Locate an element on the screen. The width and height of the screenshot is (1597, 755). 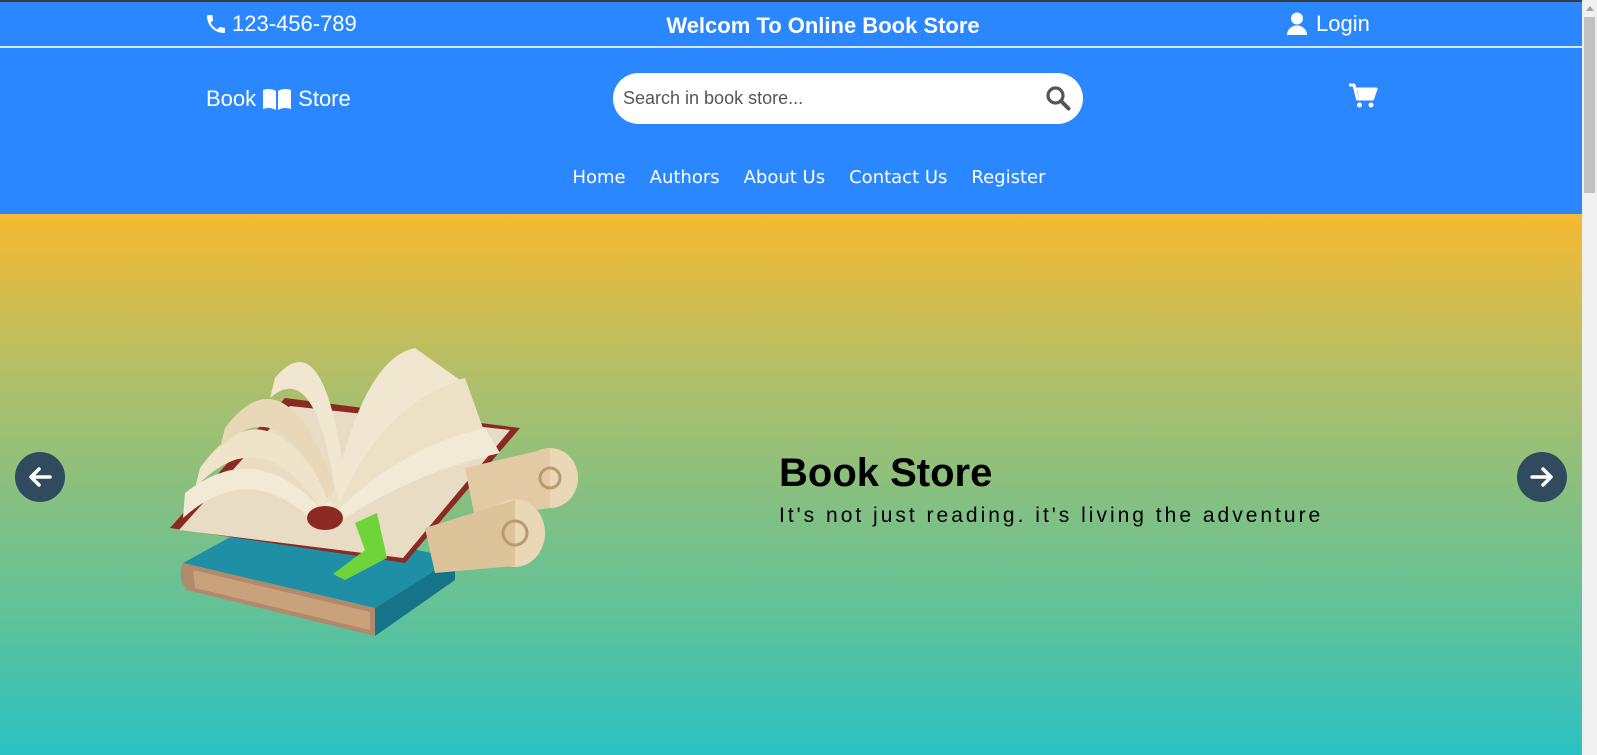
caret-up-icon is located at coordinates (1589, 8).